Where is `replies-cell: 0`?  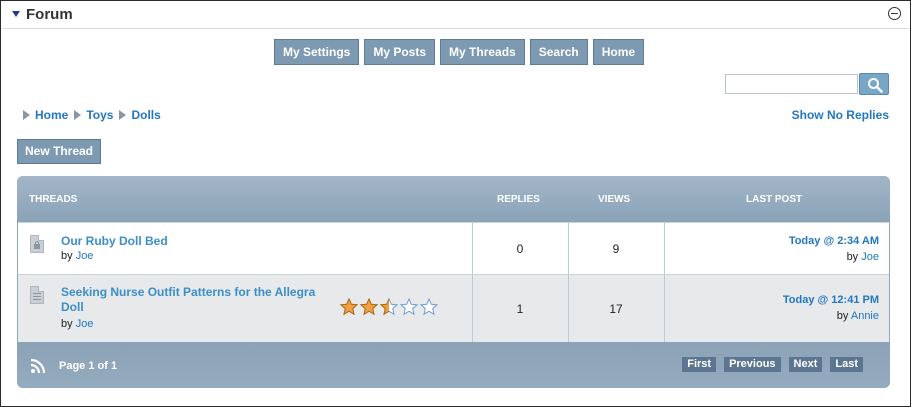 replies-cell: 0 is located at coordinates (519, 248).